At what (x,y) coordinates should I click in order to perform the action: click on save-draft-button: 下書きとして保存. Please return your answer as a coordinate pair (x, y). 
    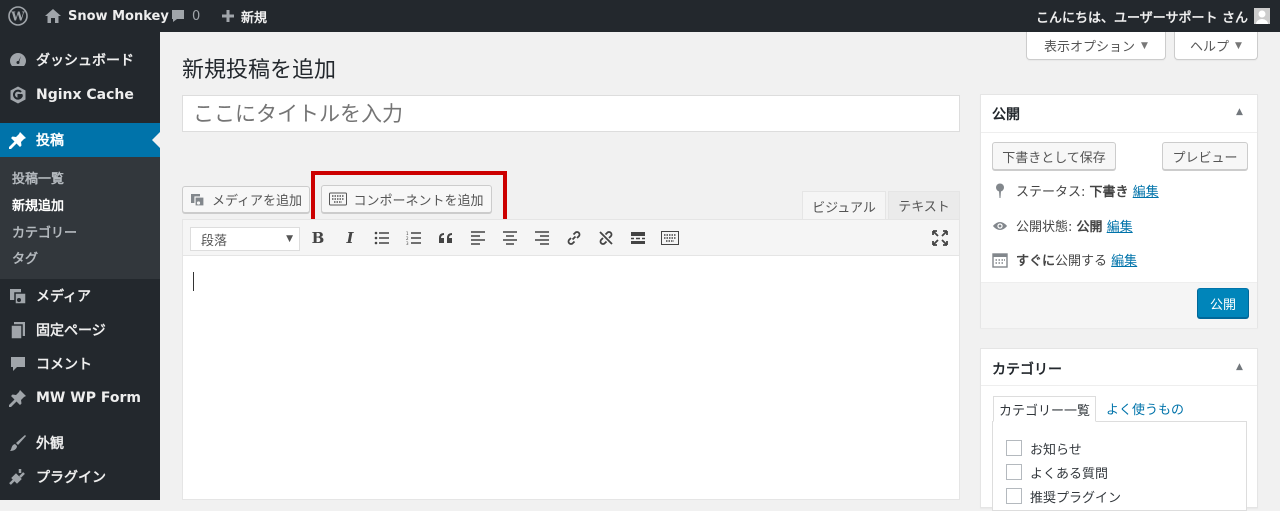
    Looking at the image, I should click on (1054, 156).